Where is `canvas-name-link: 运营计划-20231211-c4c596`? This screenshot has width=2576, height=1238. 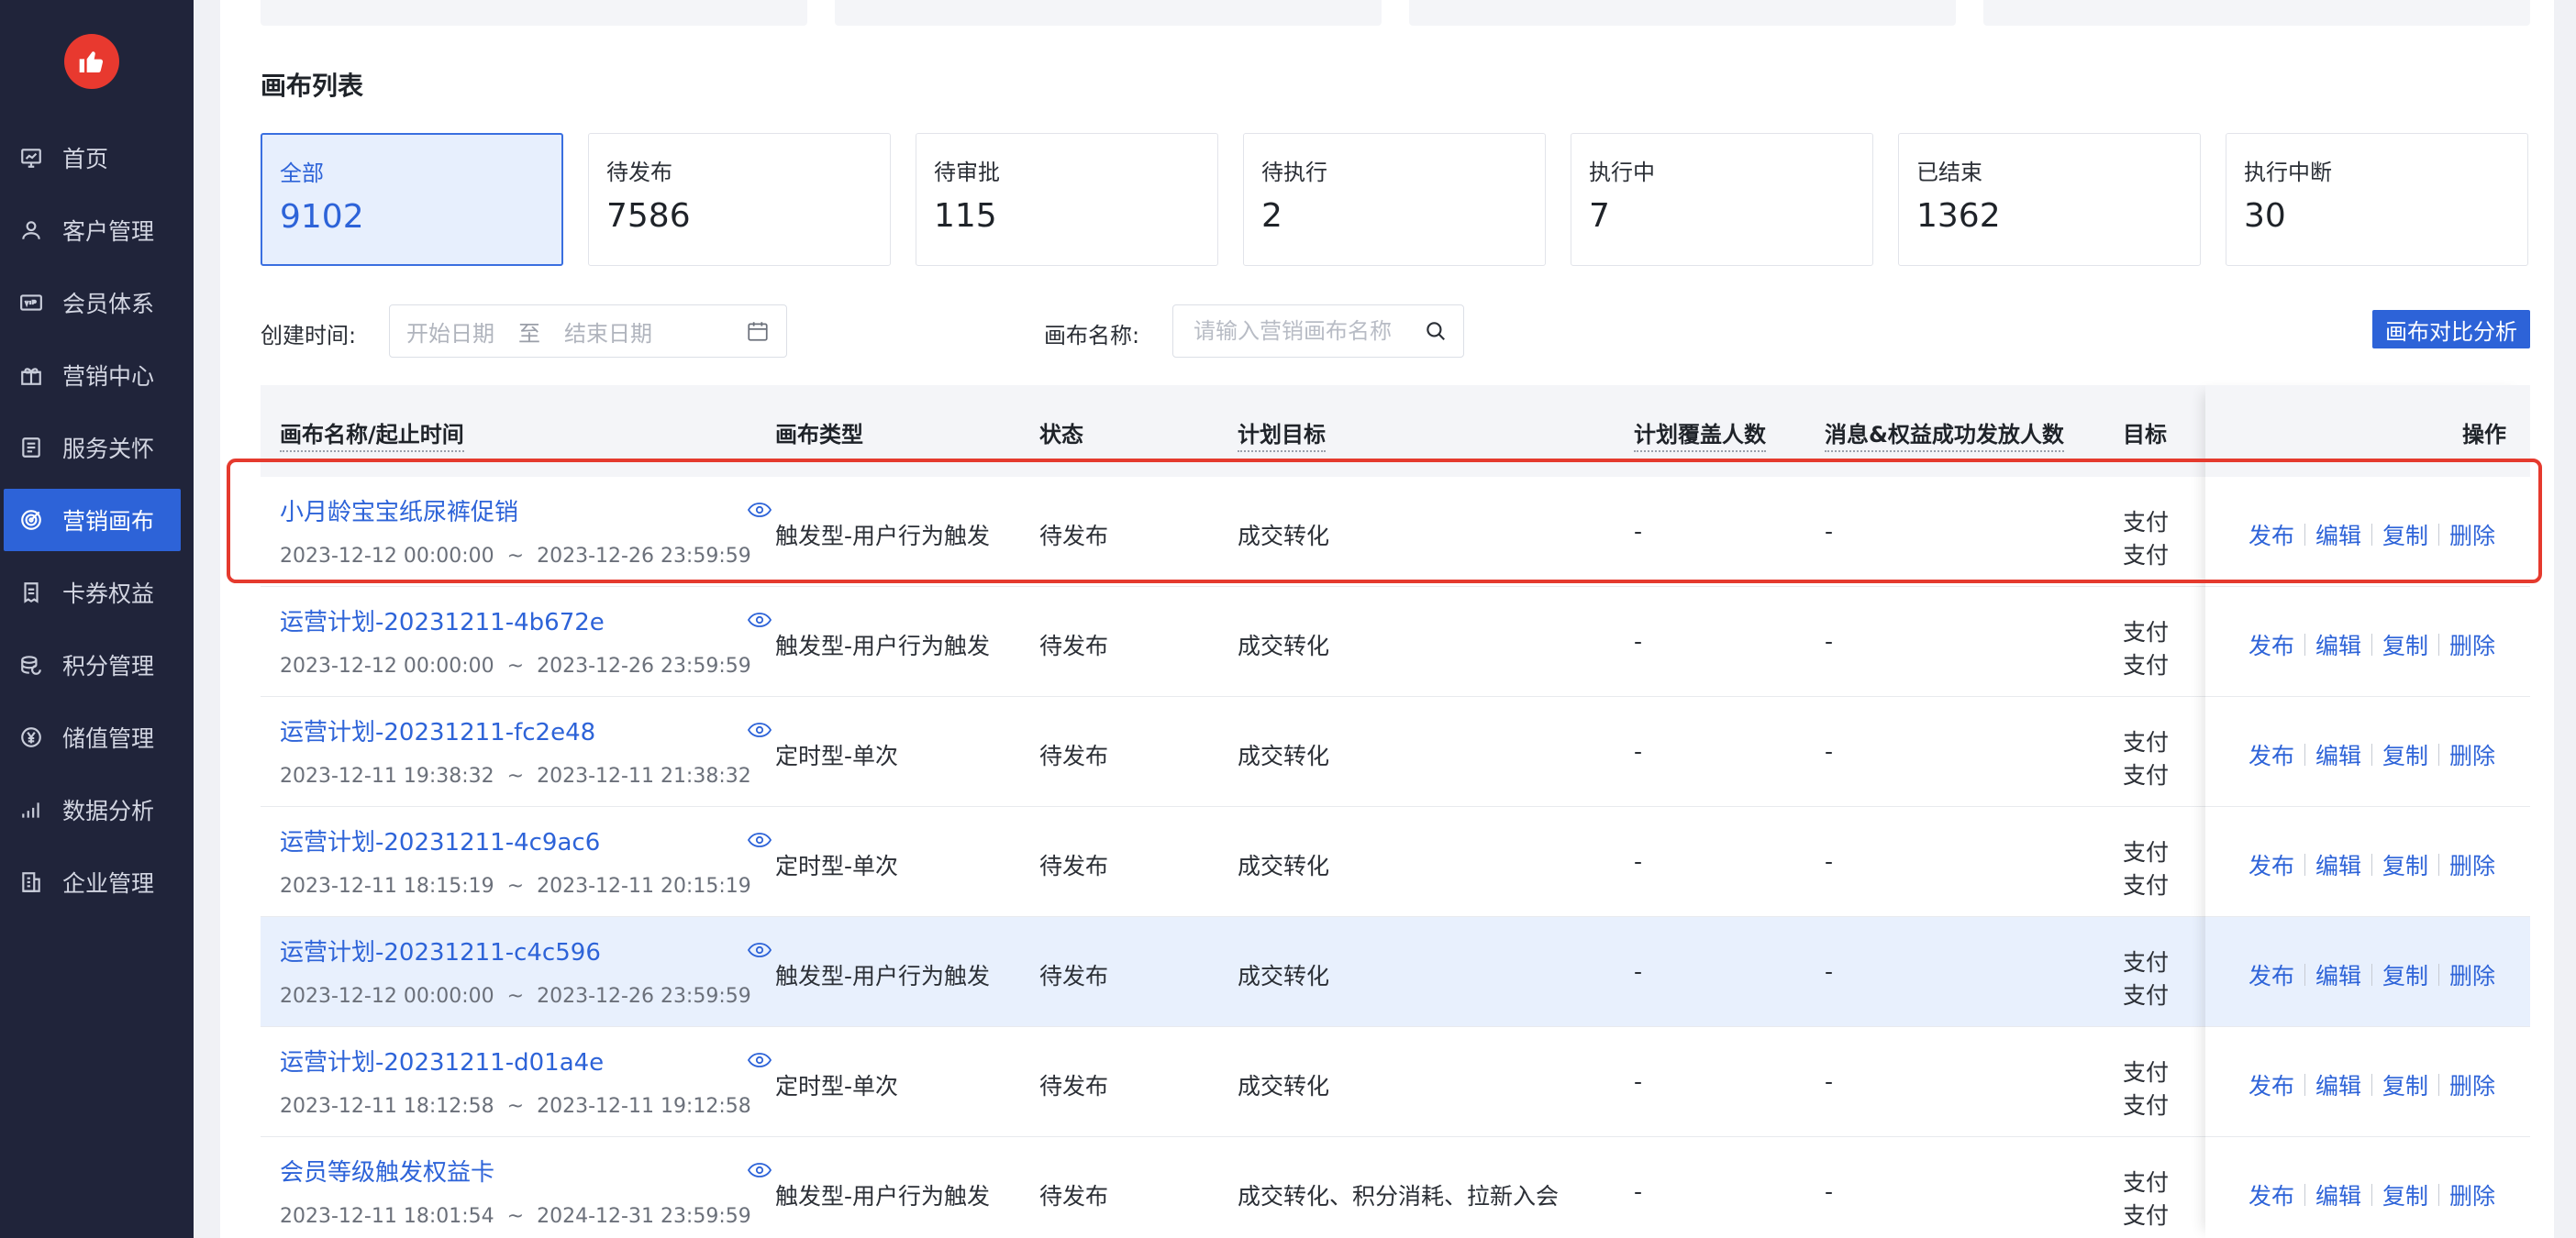
canvas-name-link: 运营计划-20231211-c4c596 is located at coordinates (440, 950).